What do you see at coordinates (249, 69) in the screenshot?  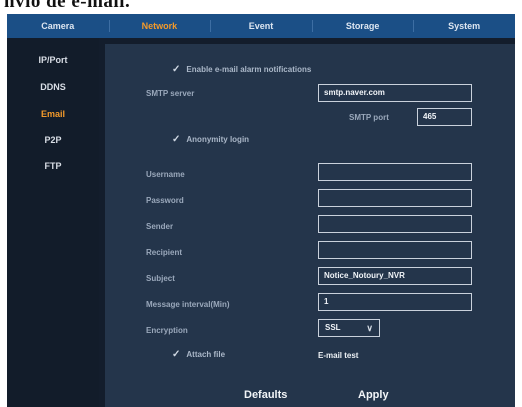 I see `enable-notifications-label: Enable e-mail alarm notifications` at bounding box center [249, 69].